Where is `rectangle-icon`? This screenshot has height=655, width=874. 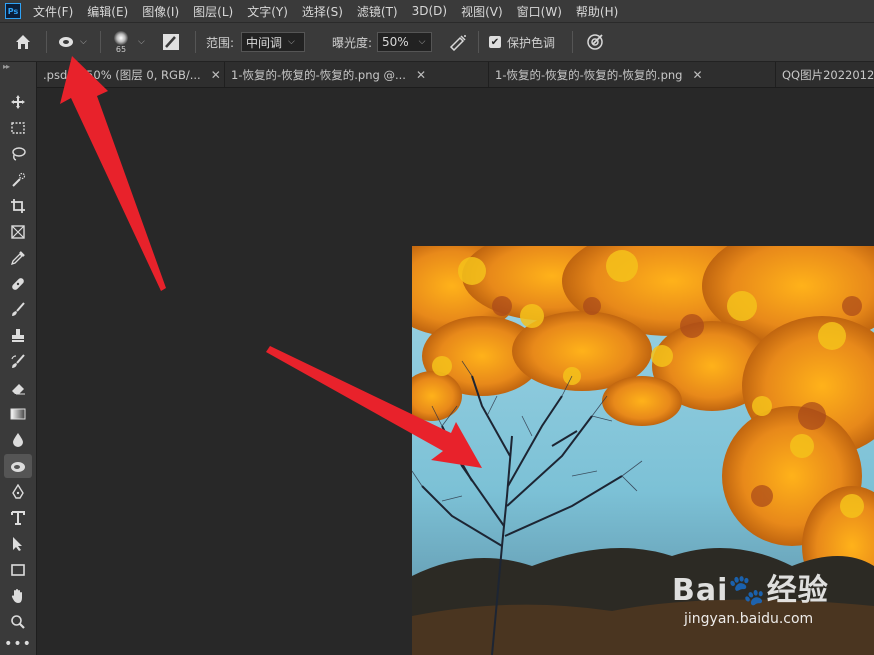
rectangle-icon is located at coordinates (18, 570).